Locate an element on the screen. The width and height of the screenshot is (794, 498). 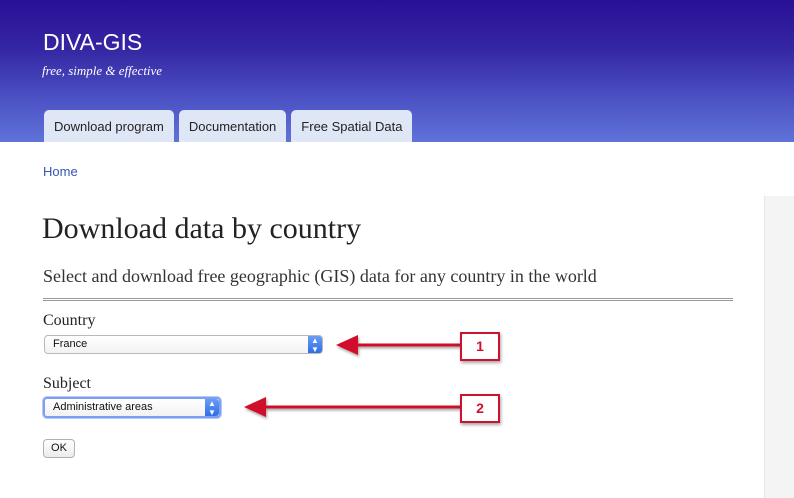
annotation-arrows is located at coordinates (352, 376).